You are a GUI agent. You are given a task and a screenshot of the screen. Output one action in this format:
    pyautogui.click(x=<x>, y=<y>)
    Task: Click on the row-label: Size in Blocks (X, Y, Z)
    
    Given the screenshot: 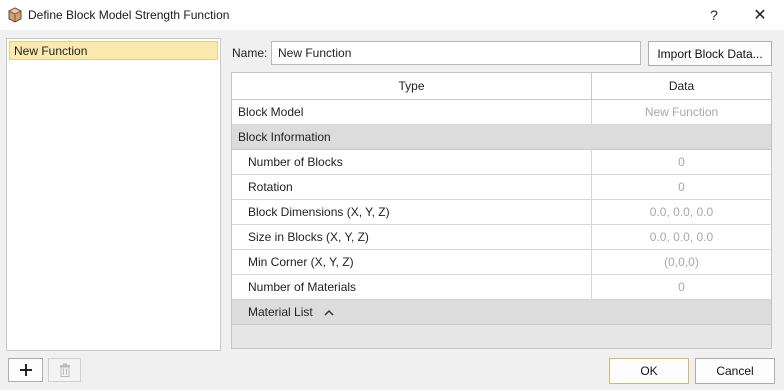 What is the action you would take?
    pyautogui.click(x=412, y=237)
    